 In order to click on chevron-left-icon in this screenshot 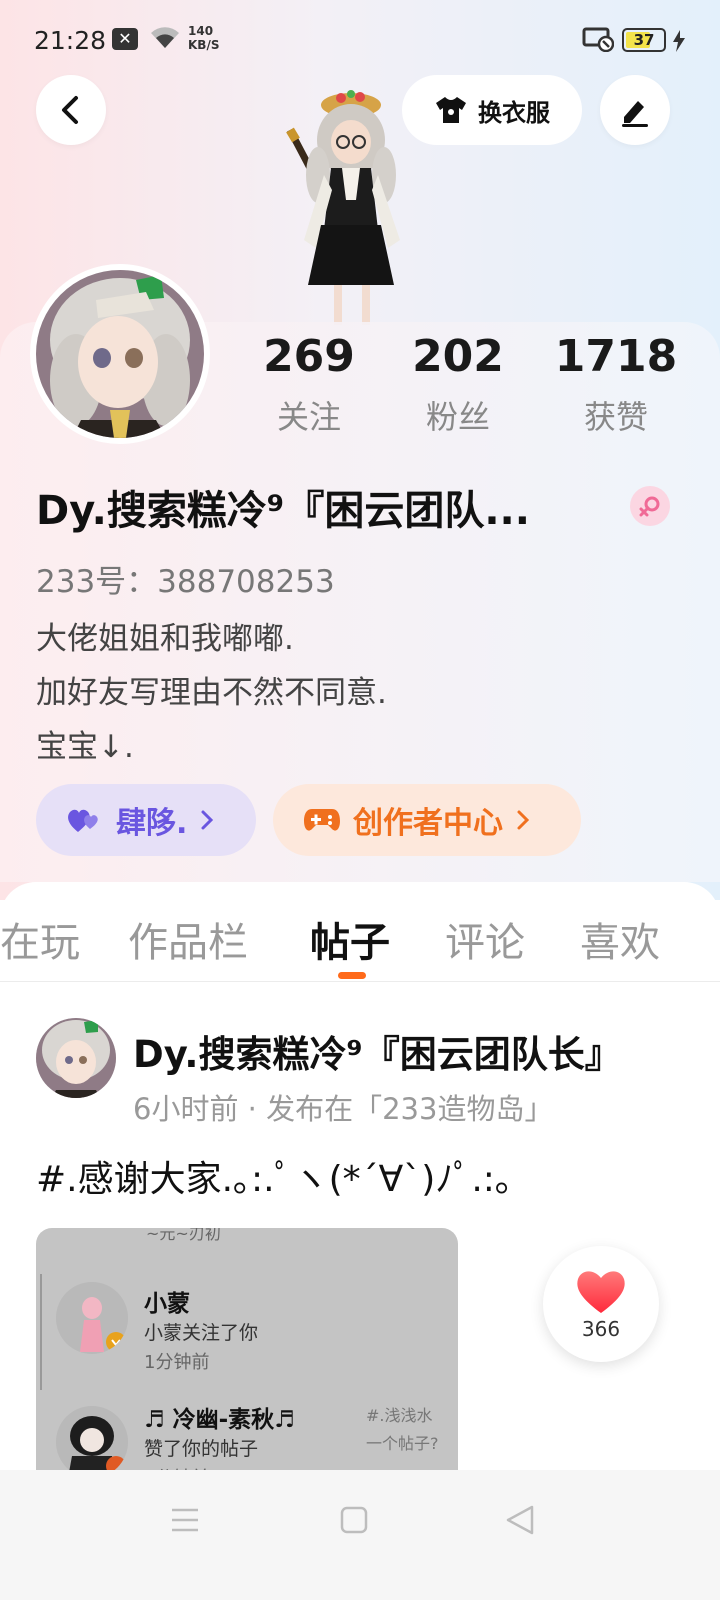, I will do `click(70, 110)`.